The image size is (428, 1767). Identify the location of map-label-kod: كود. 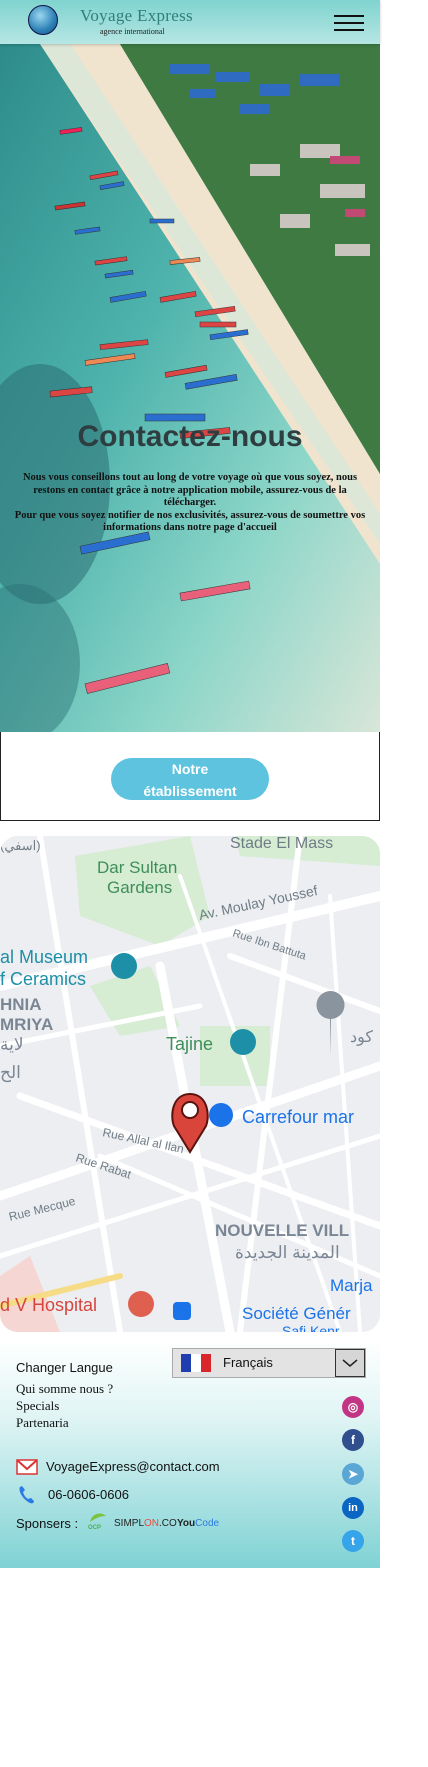
(361, 1037).